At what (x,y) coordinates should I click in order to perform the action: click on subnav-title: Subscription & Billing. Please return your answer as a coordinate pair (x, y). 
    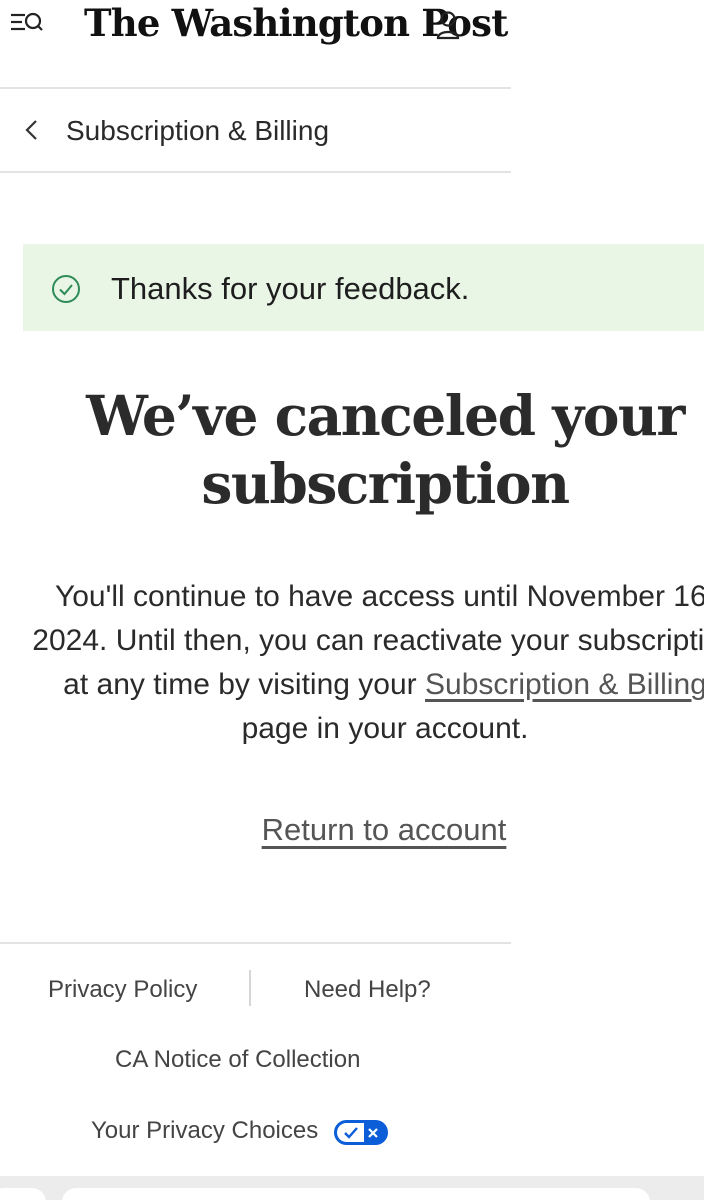
    Looking at the image, I should click on (198, 130).